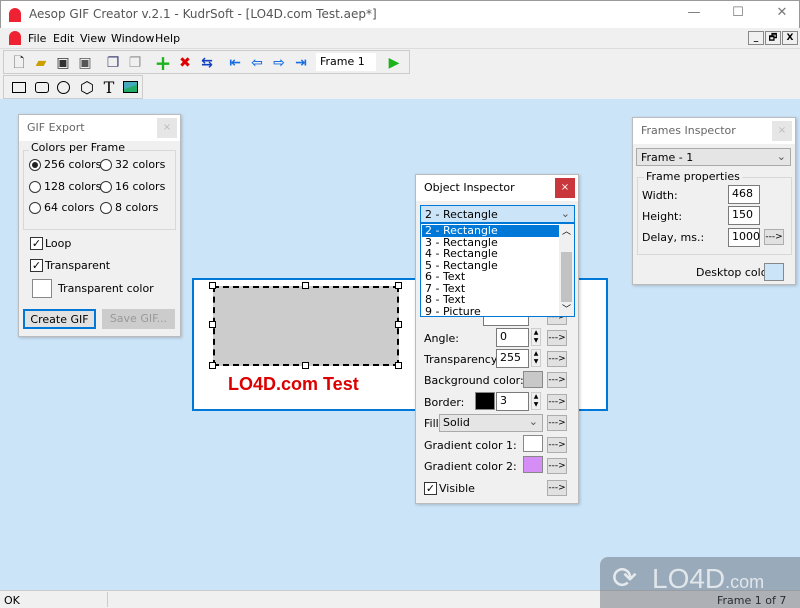  What do you see at coordinates (497, 188) in the screenshot?
I see `panel-header: Object Inspector` at bounding box center [497, 188].